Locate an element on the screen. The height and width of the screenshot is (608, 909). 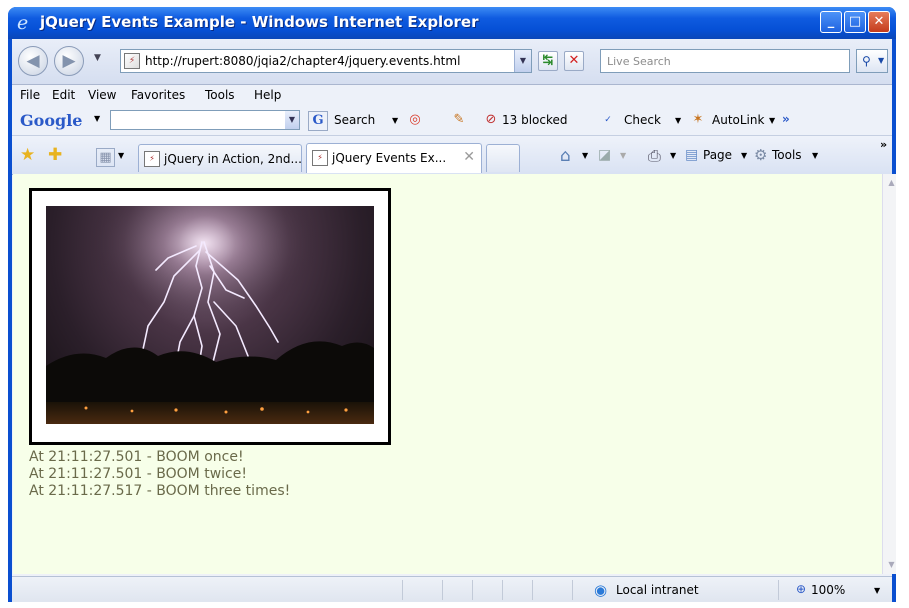
minimize-button: _ is located at coordinates (831, 22).